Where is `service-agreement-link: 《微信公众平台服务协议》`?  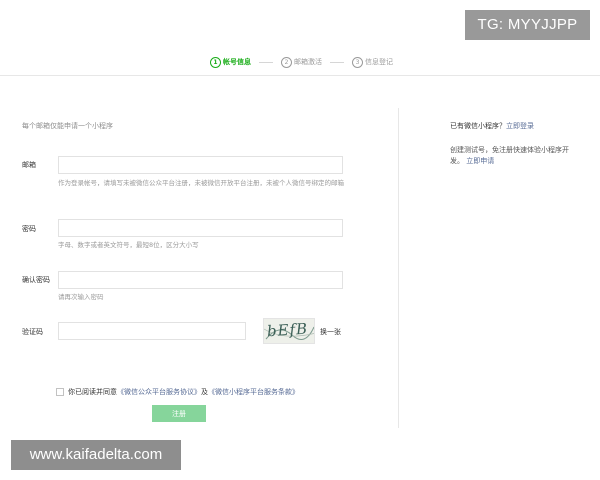
service-agreement-link: 《微信公众平台服务协议》 is located at coordinates (159, 392).